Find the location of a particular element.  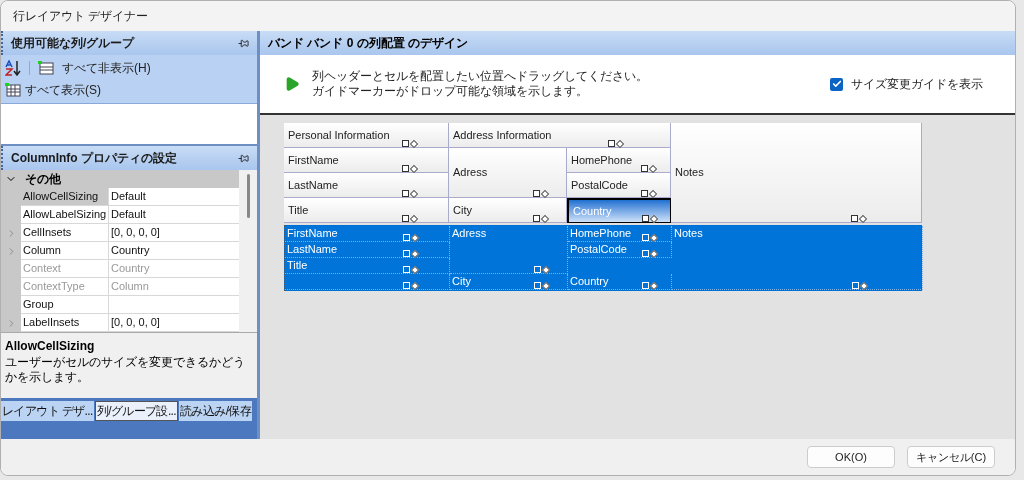

panel-tab: 読み込み/保存 is located at coordinates (216, 411).